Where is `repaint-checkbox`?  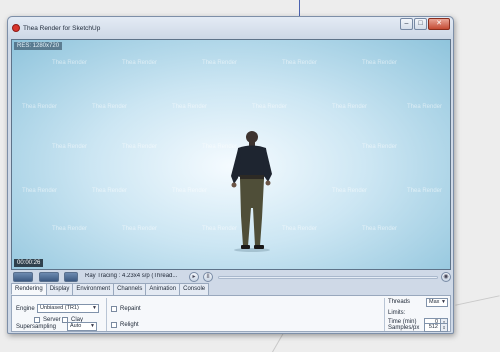
repaint-checkbox is located at coordinates (114, 309).